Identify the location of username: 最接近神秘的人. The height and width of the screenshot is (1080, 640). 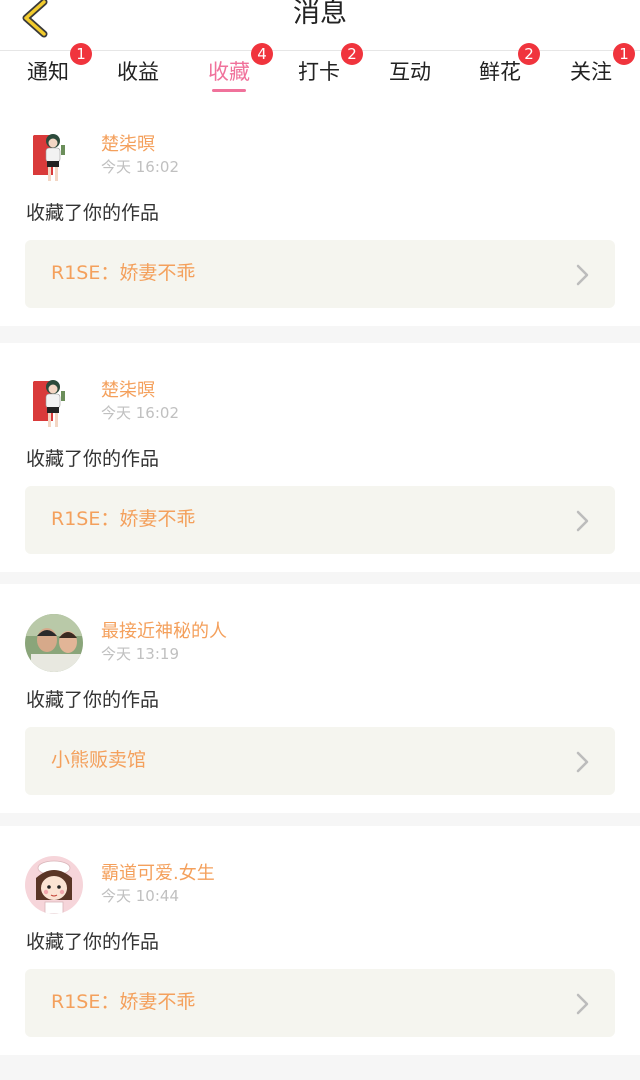
(164, 632).